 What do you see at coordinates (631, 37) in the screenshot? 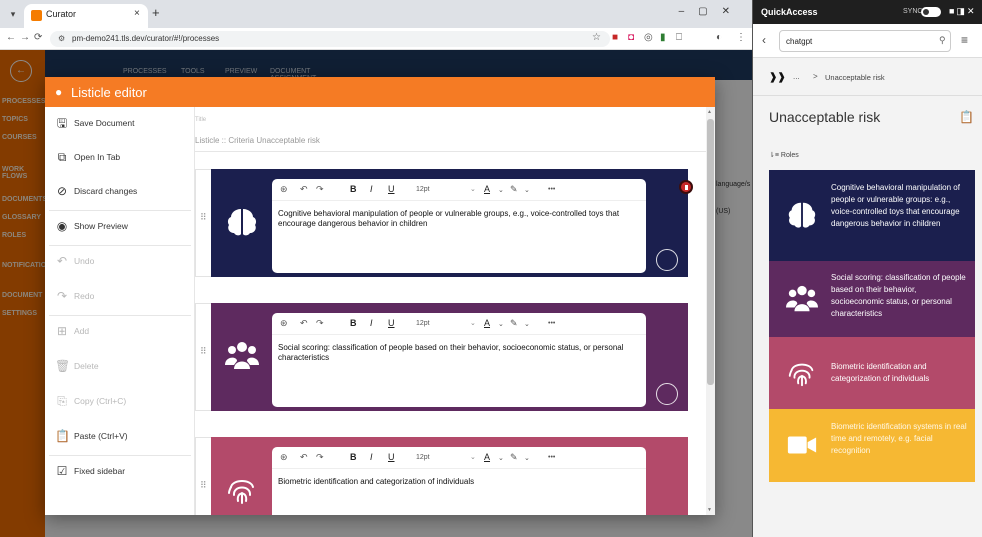
I see `pocket-icon: ◘` at bounding box center [631, 37].